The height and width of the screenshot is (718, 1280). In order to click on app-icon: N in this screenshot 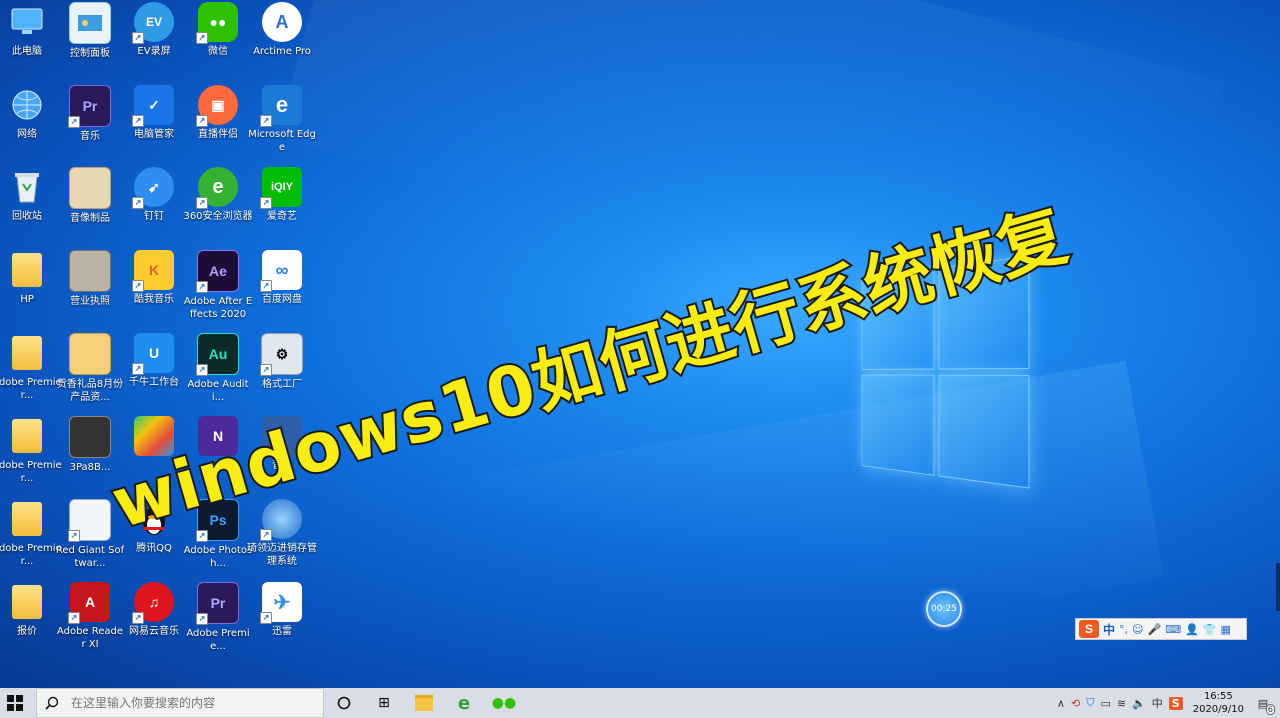, I will do `click(218, 436)`.